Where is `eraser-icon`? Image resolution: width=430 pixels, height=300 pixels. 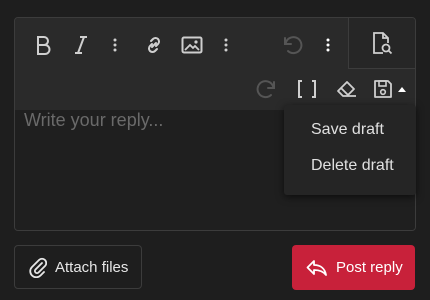
eraser-icon is located at coordinates (346, 89).